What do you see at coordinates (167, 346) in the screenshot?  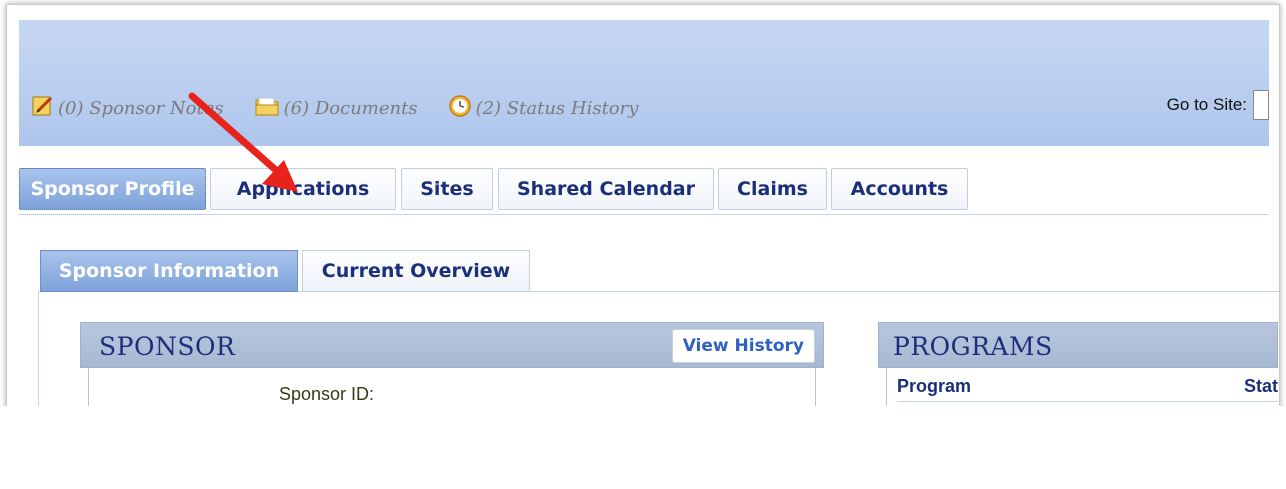 I see `sponsor-section-title: SPONSOR` at bounding box center [167, 346].